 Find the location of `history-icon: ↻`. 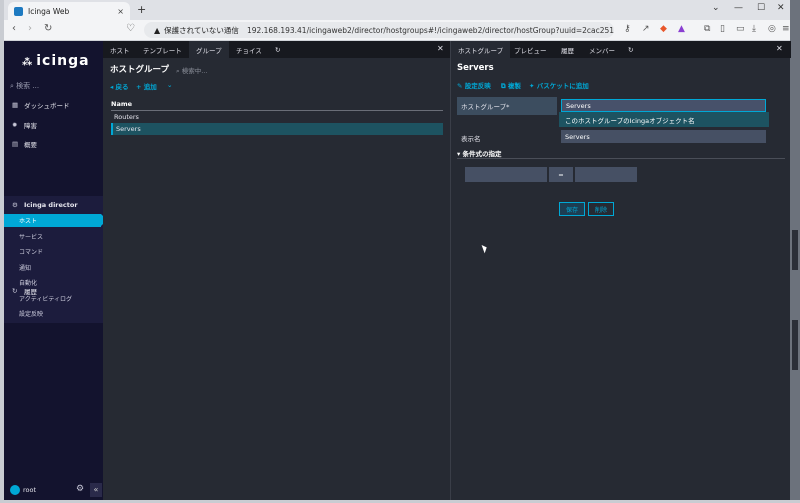

history-icon: ↻ is located at coordinates (15, 291).